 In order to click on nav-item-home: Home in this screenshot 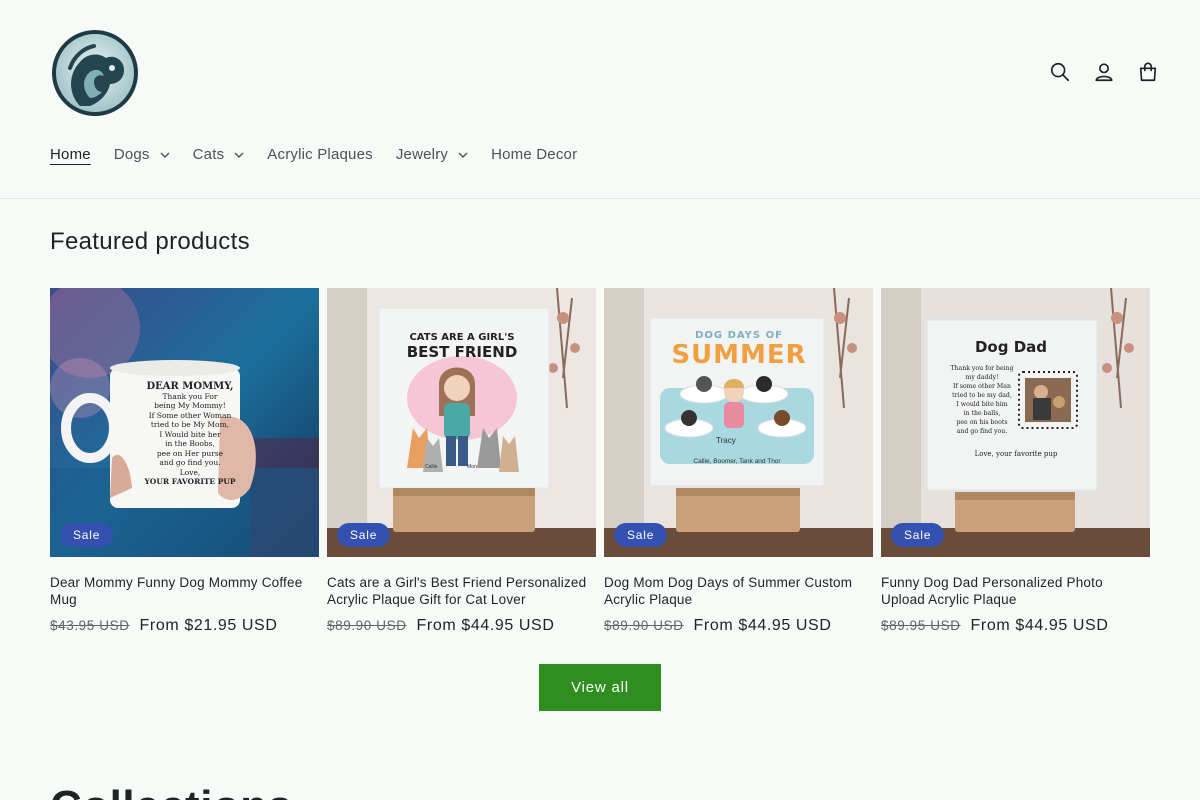, I will do `click(70, 154)`.